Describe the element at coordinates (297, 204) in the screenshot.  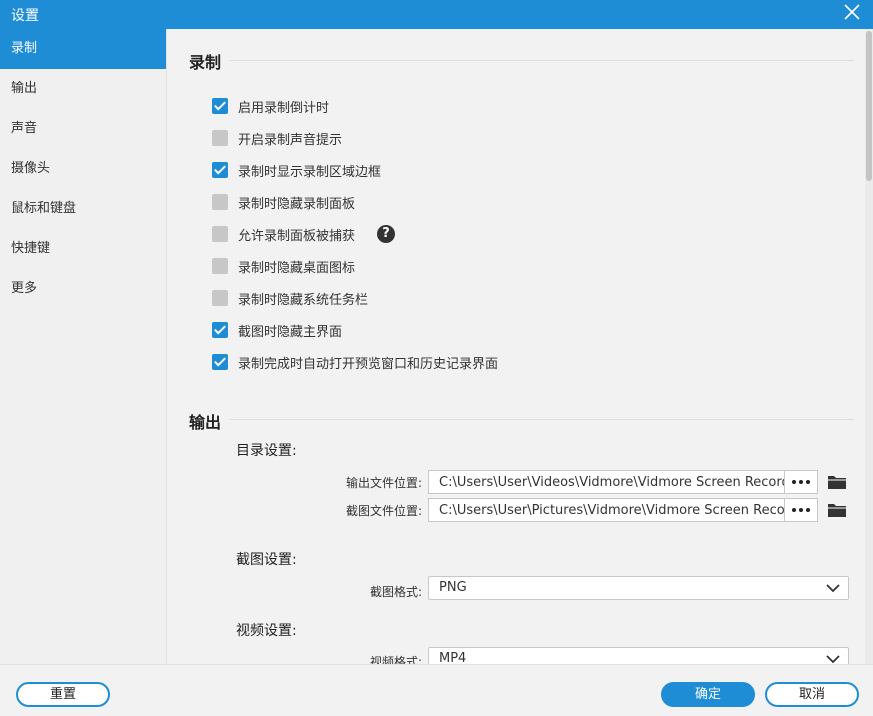
I see `option-label: 录制时隐藏录制面板` at that location.